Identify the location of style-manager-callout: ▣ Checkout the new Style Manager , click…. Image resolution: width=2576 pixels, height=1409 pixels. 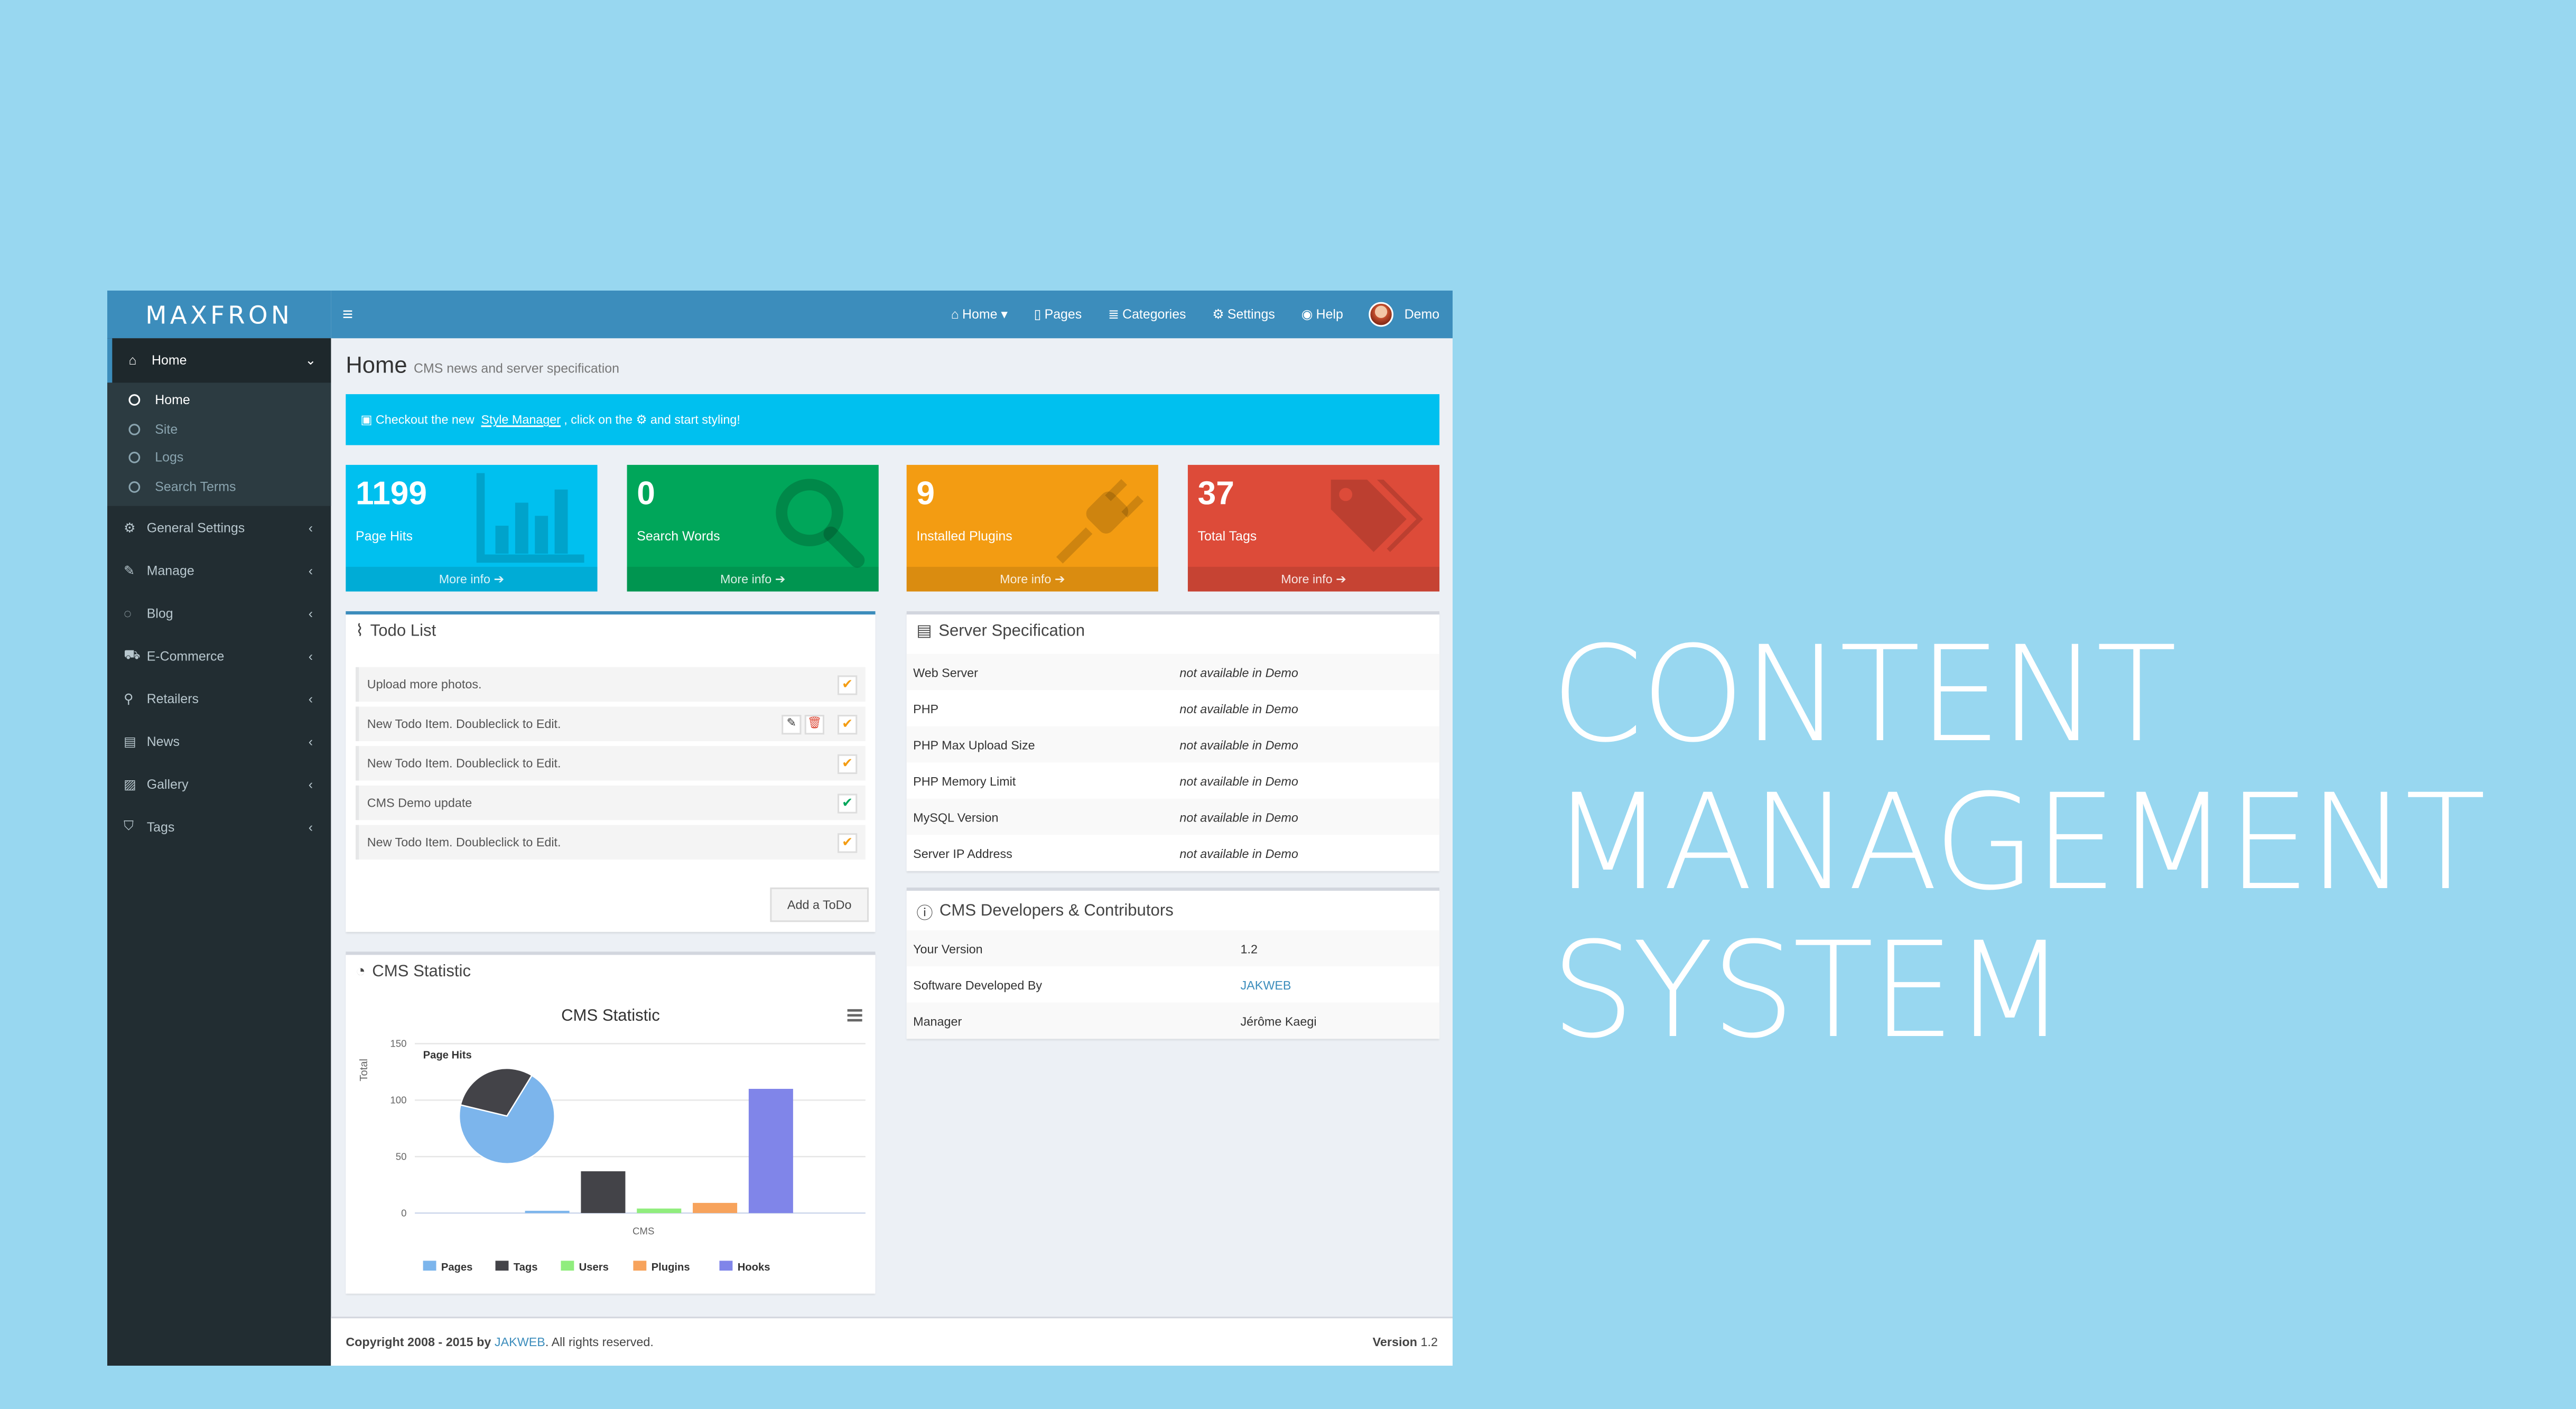
(893, 419).